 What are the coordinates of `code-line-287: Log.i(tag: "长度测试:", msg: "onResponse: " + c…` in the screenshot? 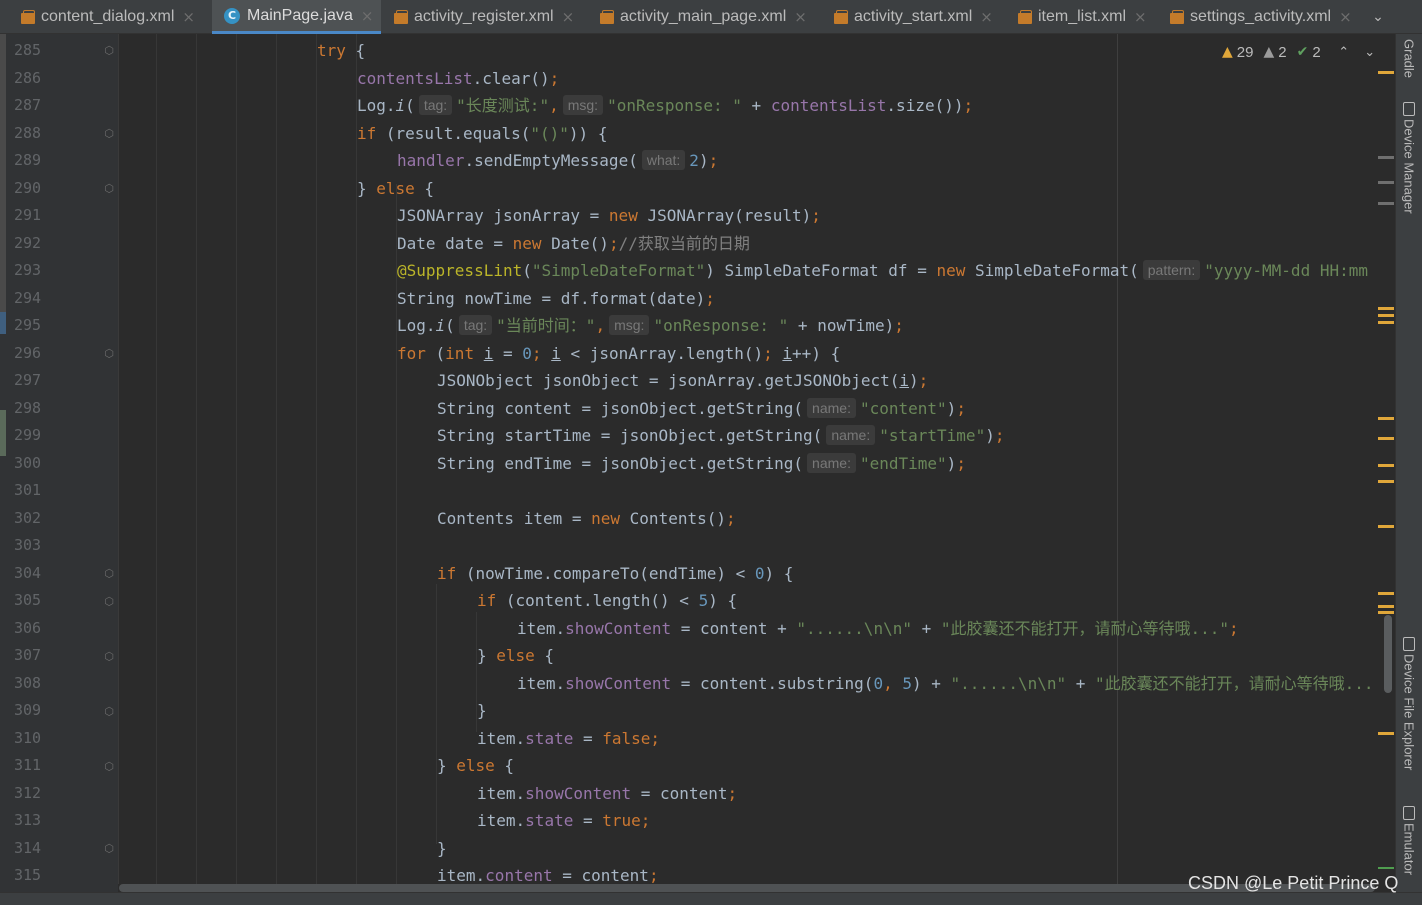 It's located at (665, 106).